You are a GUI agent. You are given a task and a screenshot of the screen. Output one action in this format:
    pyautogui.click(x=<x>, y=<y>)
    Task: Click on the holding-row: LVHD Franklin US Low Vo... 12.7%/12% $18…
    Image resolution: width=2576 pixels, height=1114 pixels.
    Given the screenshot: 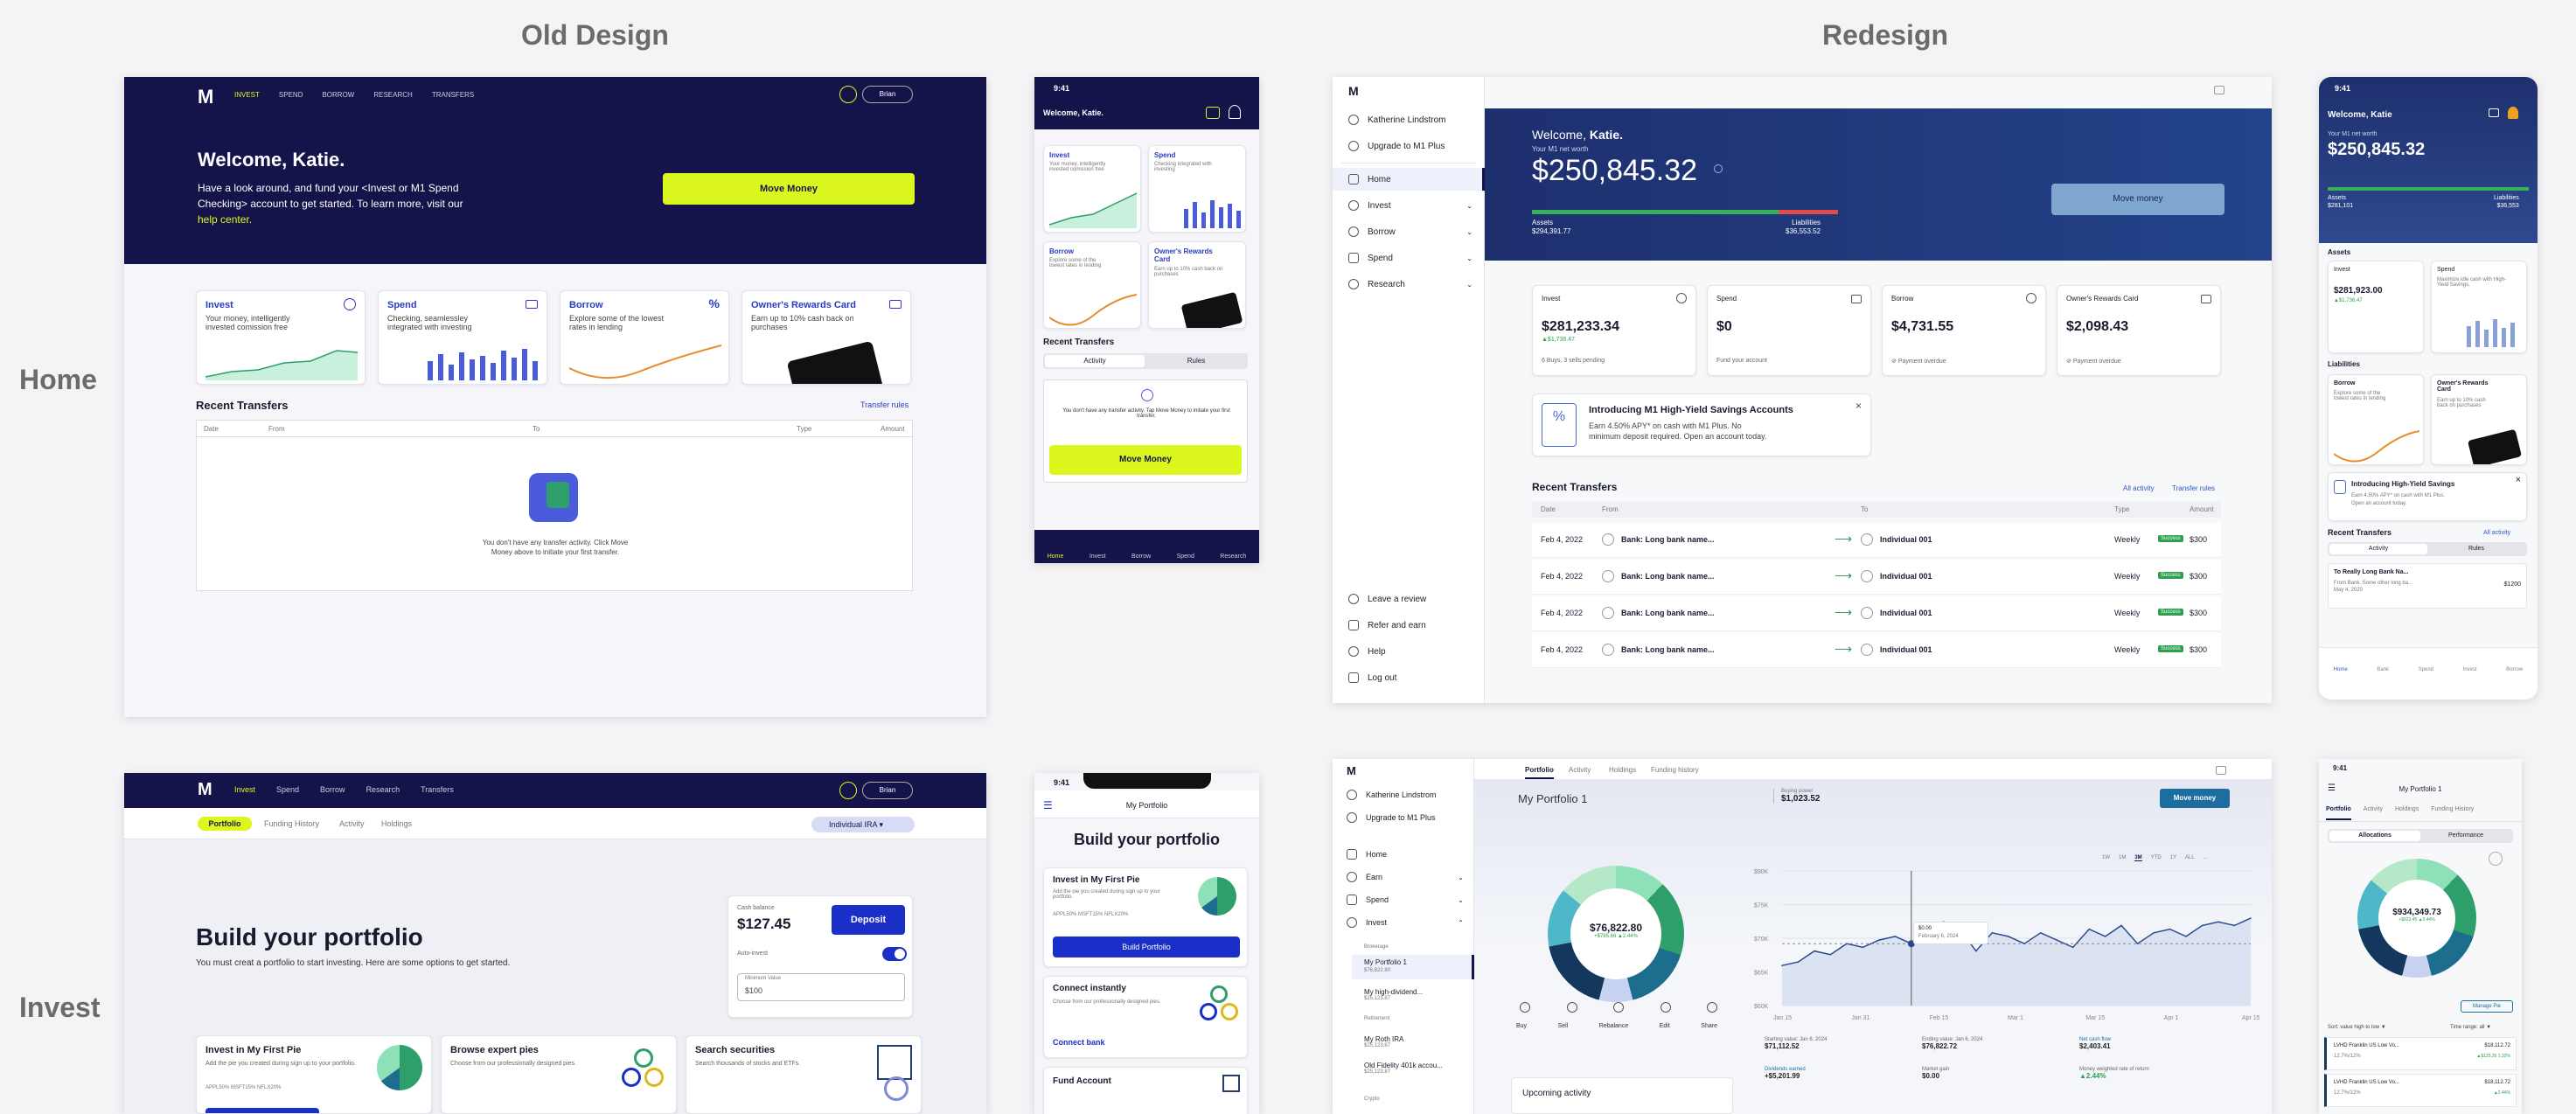 What is the action you would take?
    pyautogui.click(x=2420, y=1054)
    